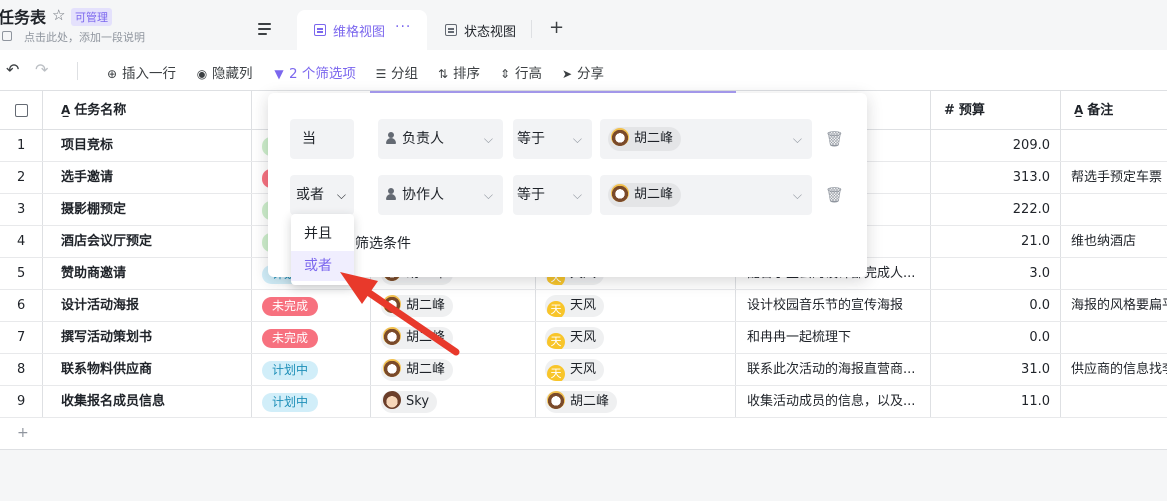 This screenshot has width=1167, height=501. Describe the element at coordinates (836, 338) in the screenshot. I see `description-cell: 和冉冉一起梳理下` at that location.